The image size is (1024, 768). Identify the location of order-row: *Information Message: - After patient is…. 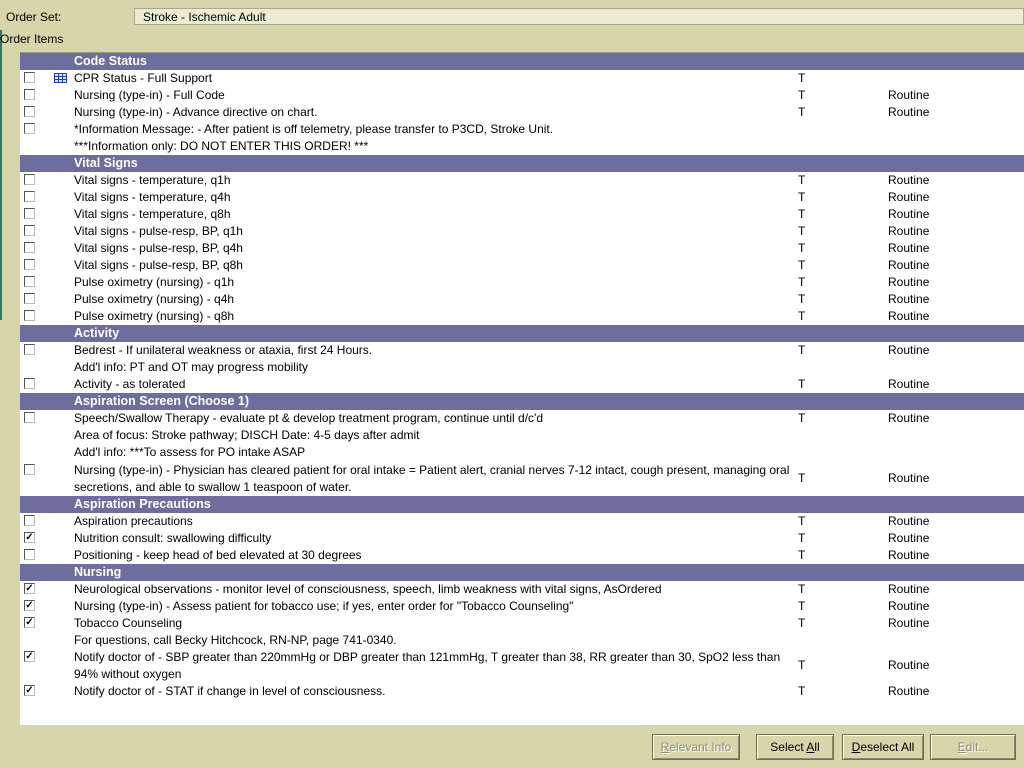
(522, 138).